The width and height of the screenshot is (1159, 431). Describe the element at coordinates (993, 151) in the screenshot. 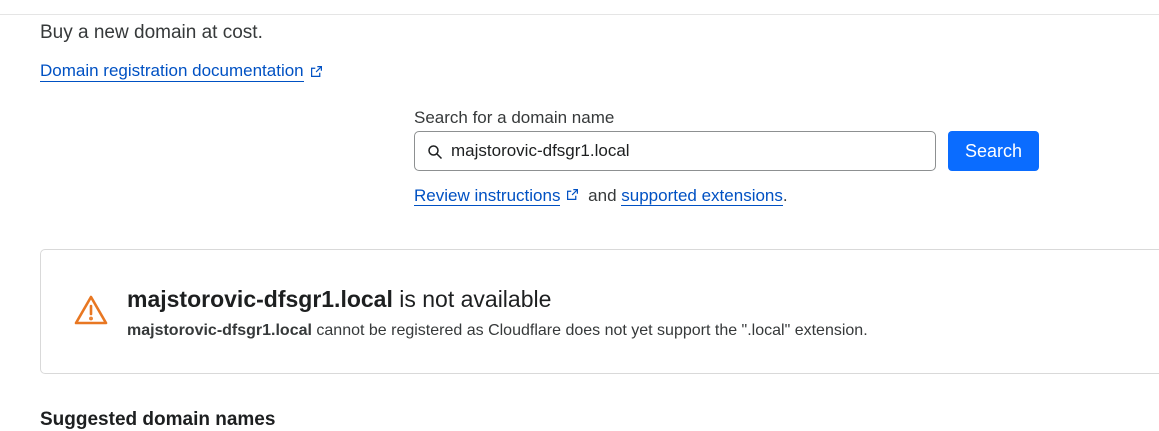

I see `search-button: Search` at that location.